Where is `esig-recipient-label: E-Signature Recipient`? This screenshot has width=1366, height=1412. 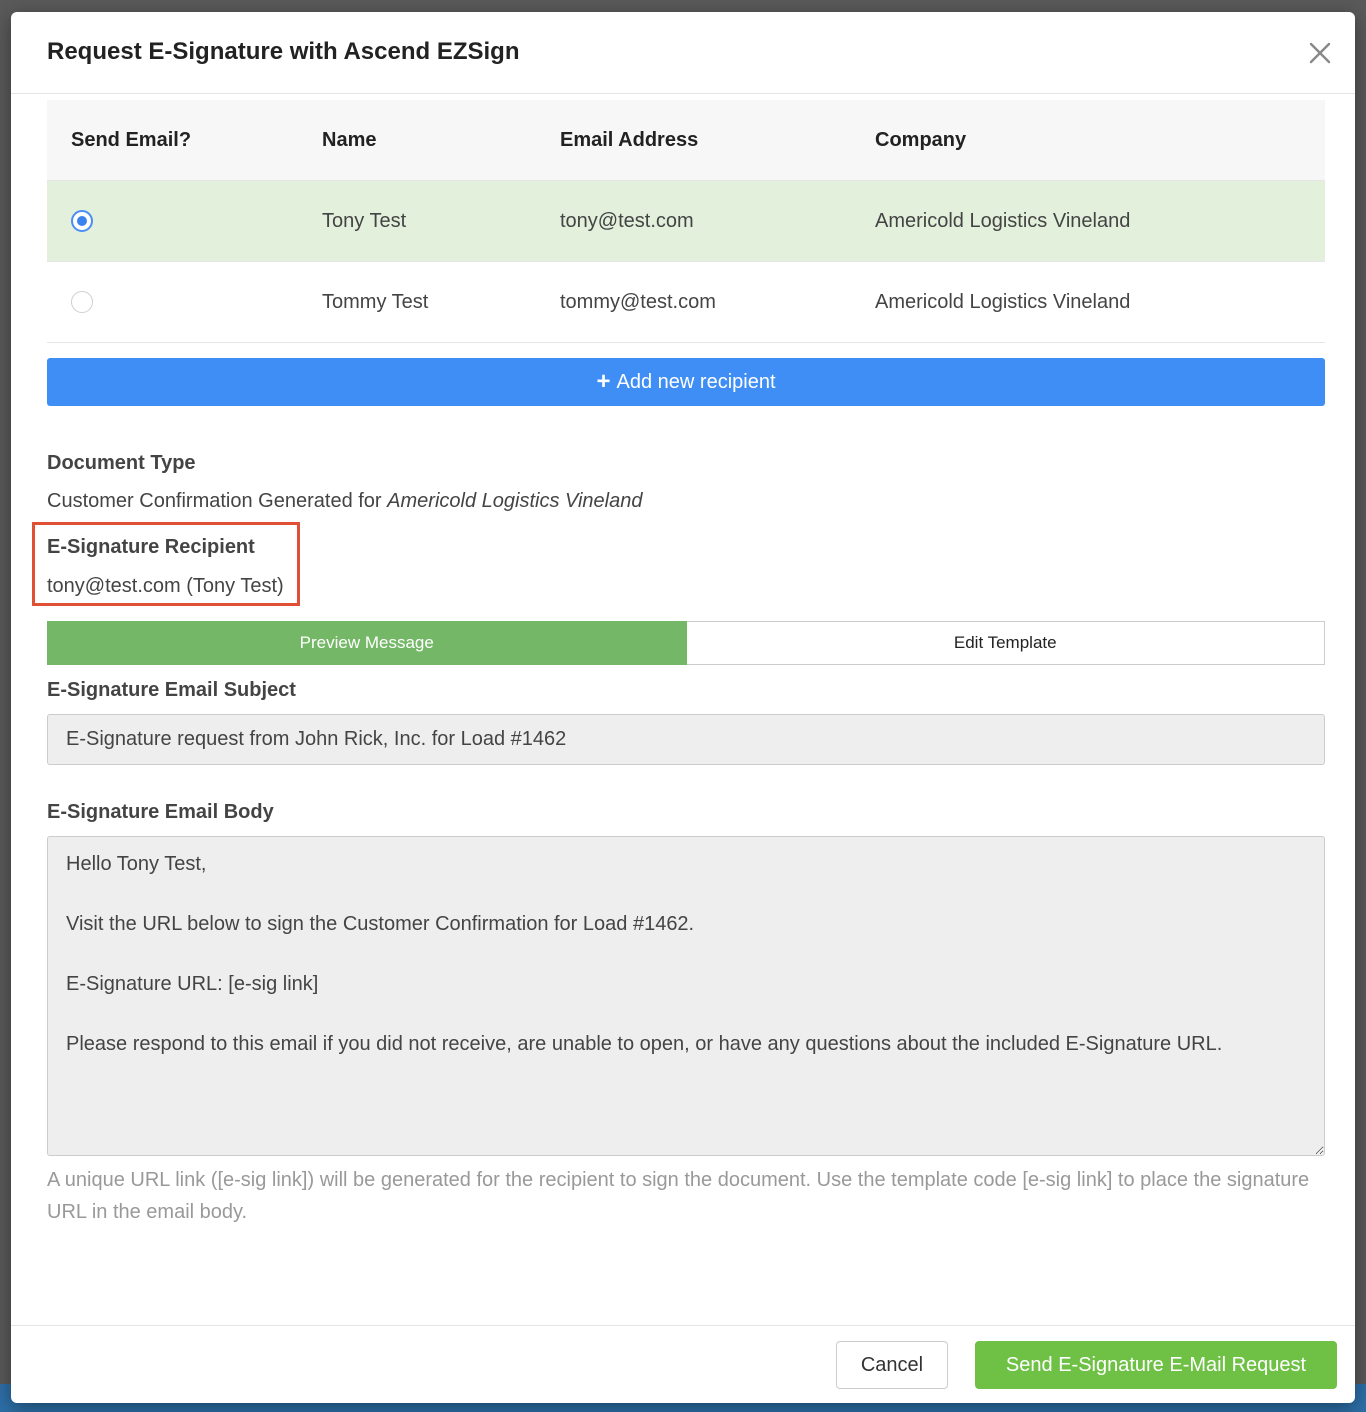 esig-recipient-label: E-Signature Recipient is located at coordinates (151, 547).